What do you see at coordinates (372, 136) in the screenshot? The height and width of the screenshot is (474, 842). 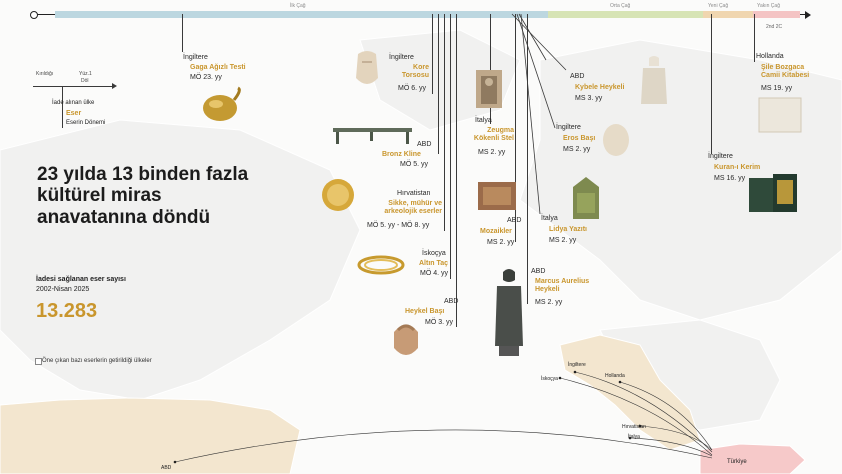 I see `bronze-kline-image` at bounding box center [372, 136].